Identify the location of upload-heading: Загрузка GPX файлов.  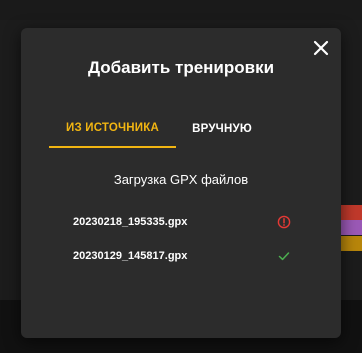
(181, 179).